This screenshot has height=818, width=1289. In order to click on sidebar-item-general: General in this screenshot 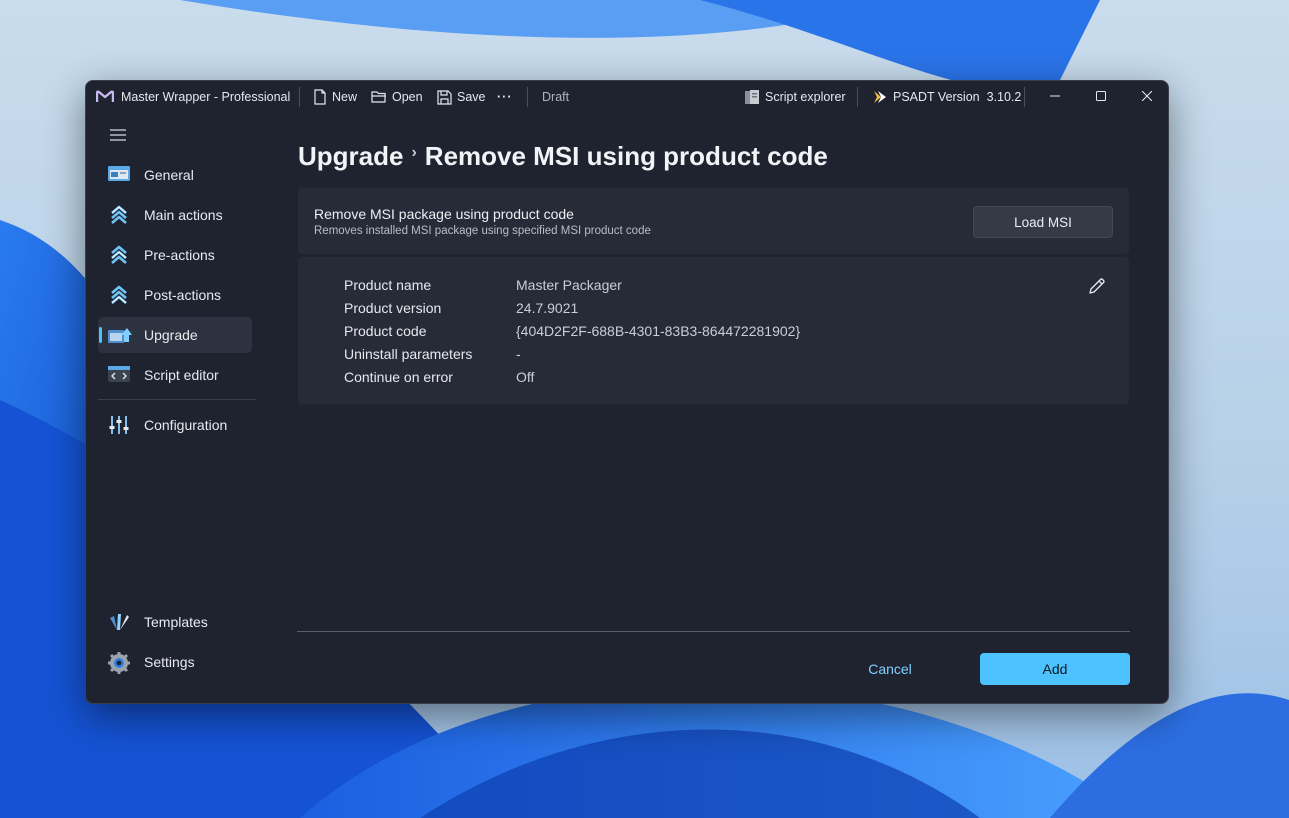, I will do `click(175, 175)`.